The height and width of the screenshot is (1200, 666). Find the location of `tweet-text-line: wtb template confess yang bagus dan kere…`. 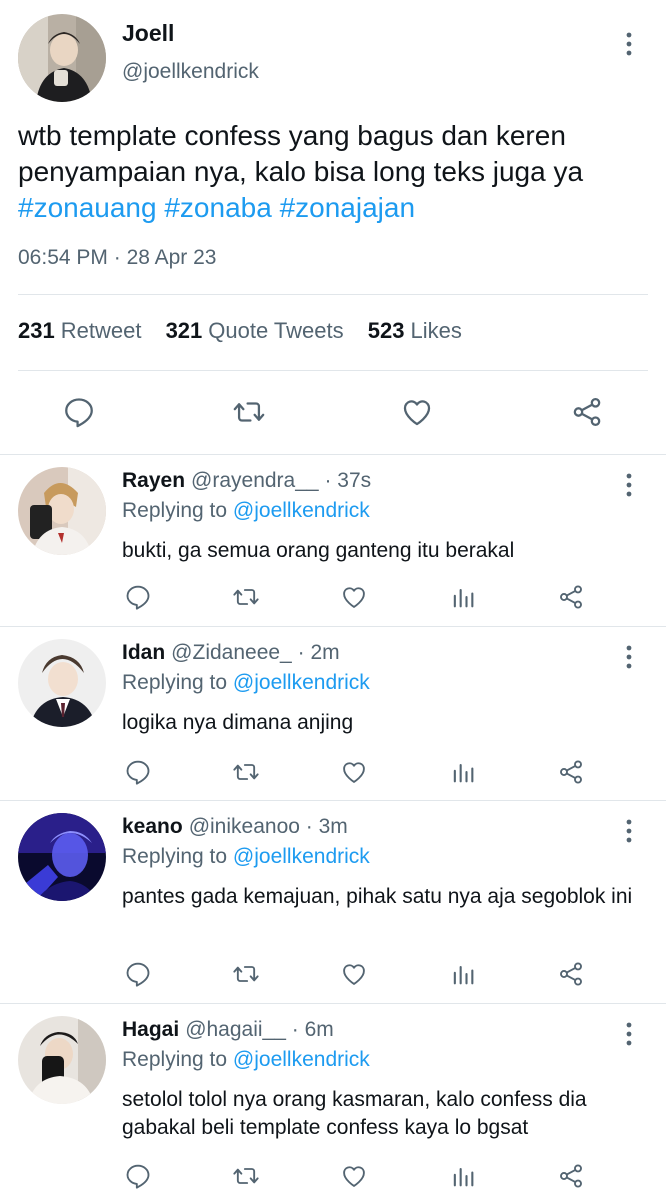

tweet-text-line: wtb template confess yang bagus dan kere… is located at coordinates (292, 135).